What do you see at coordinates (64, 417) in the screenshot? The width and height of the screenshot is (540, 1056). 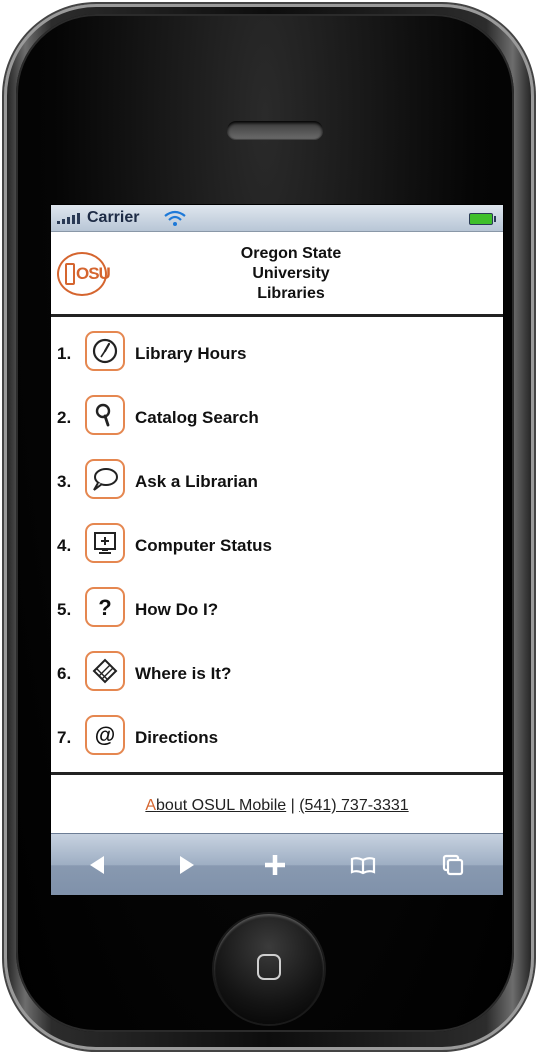 I see `menu-item-number: 2.` at bounding box center [64, 417].